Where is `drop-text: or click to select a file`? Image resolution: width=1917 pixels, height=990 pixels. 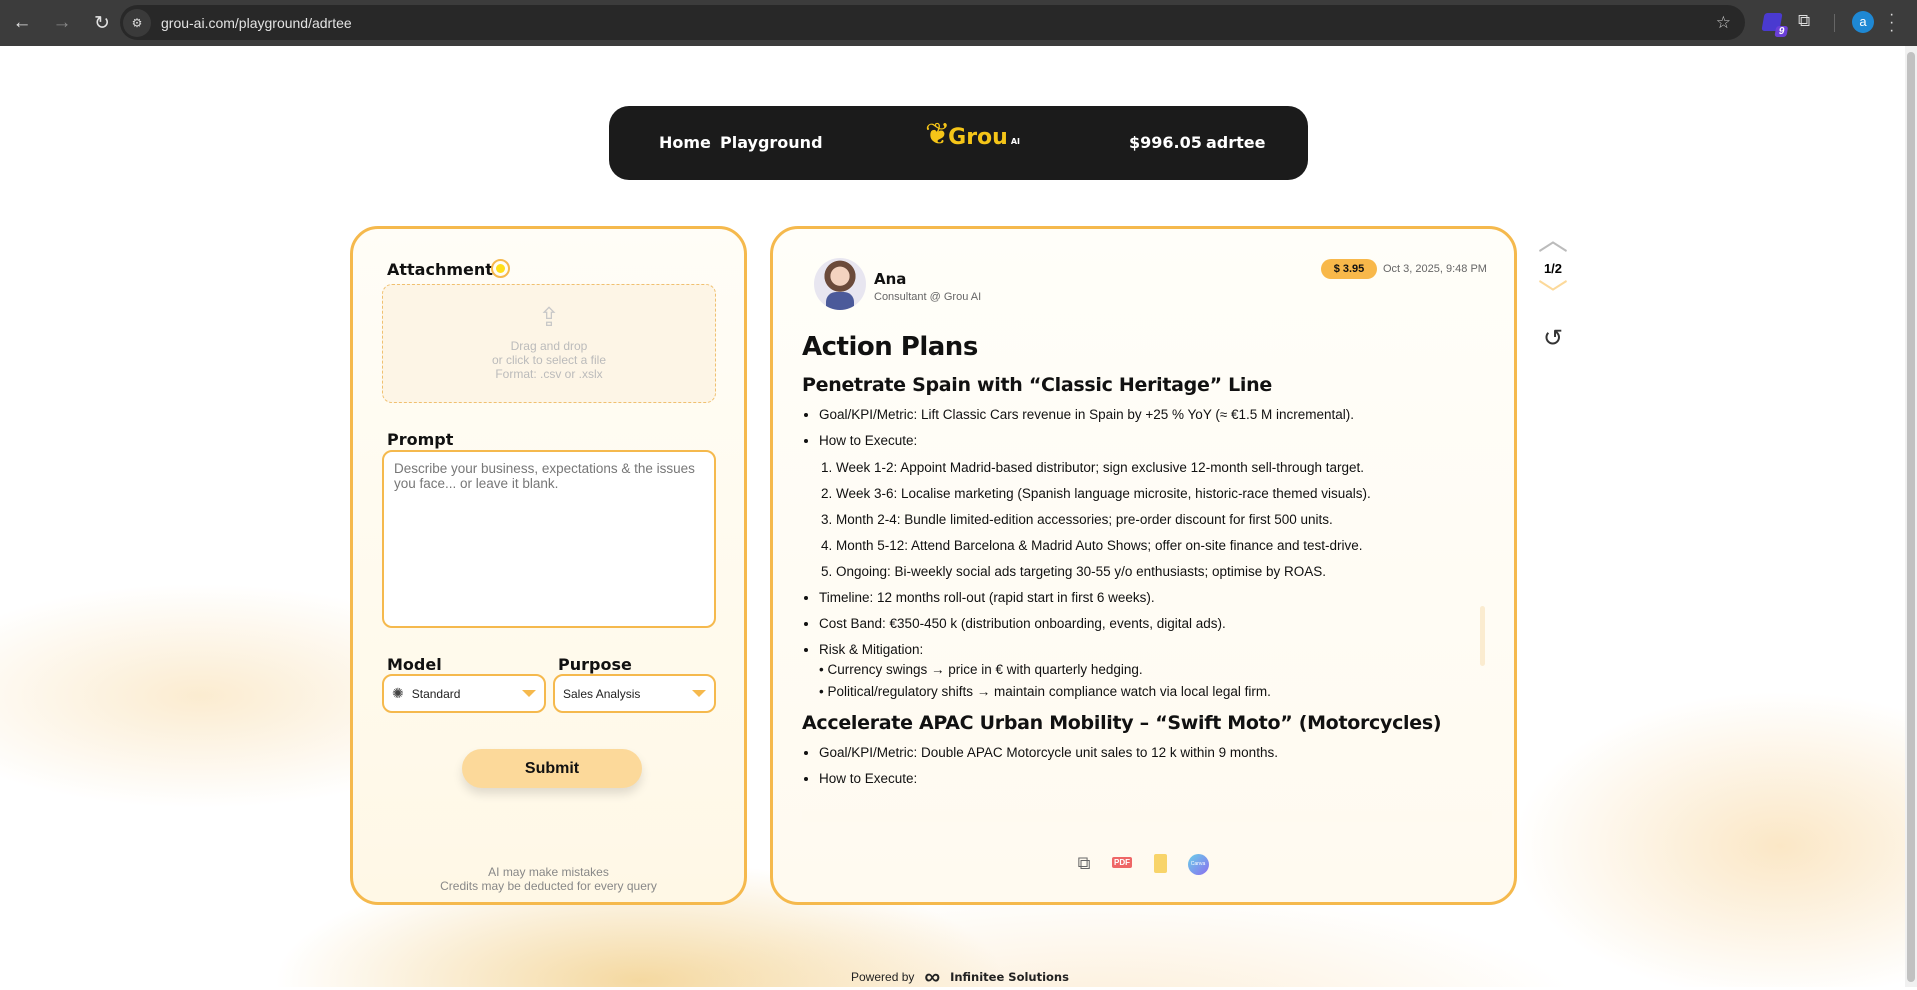
drop-text: or click to select a file is located at coordinates (549, 360).